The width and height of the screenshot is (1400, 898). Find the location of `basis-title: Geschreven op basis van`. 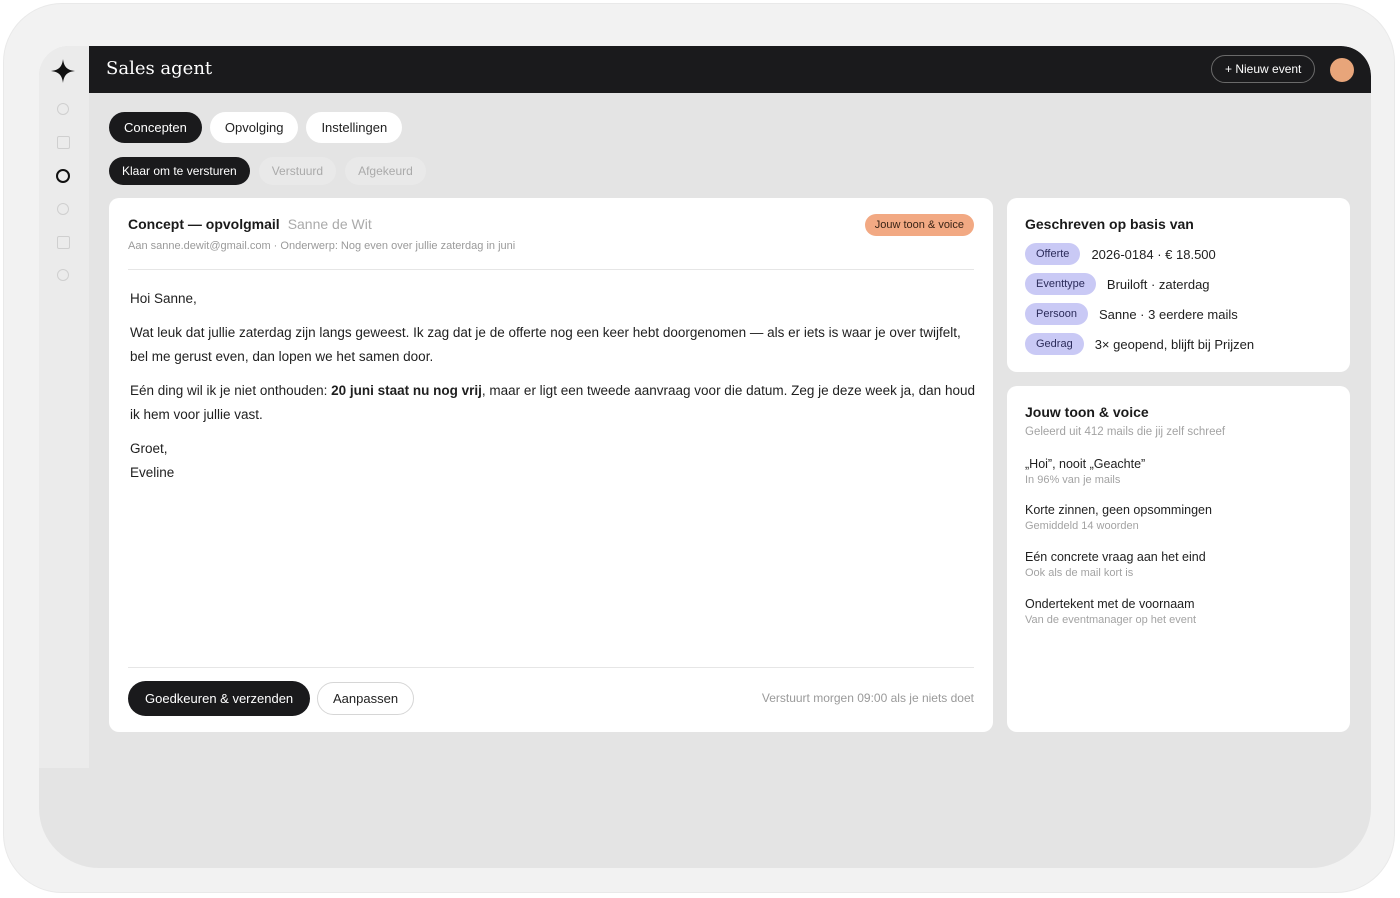

basis-title: Geschreven op basis van is located at coordinates (1109, 224).